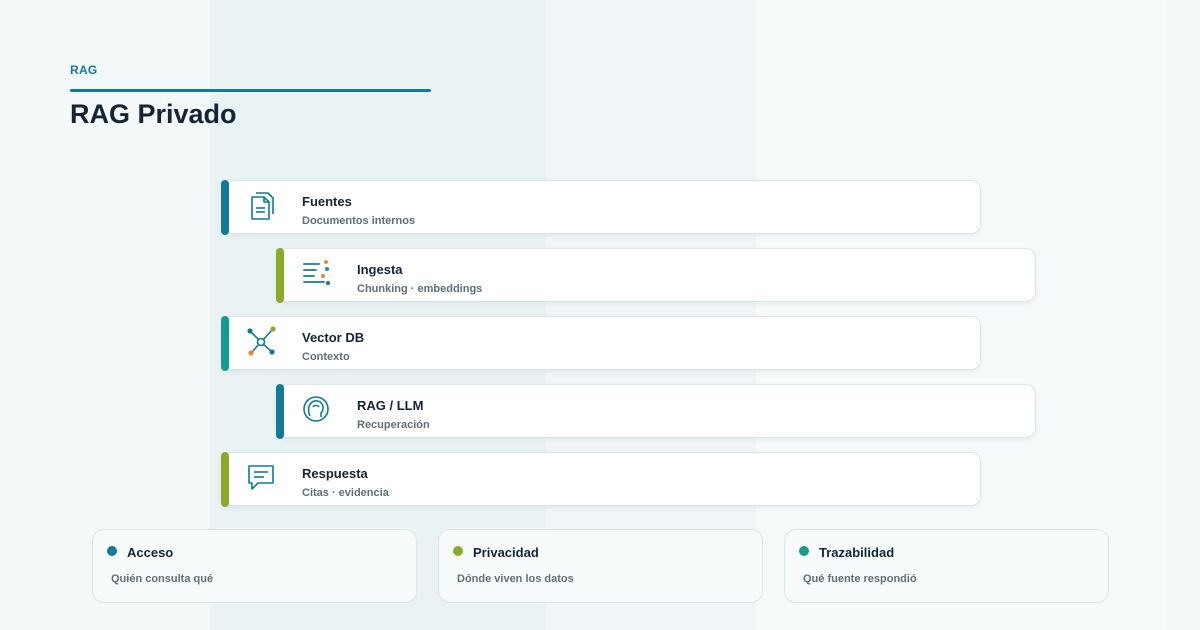  What do you see at coordinates (335, 473) in the screenshot?
I see `step-title: Respuesta` at bounding box center [335, 473].